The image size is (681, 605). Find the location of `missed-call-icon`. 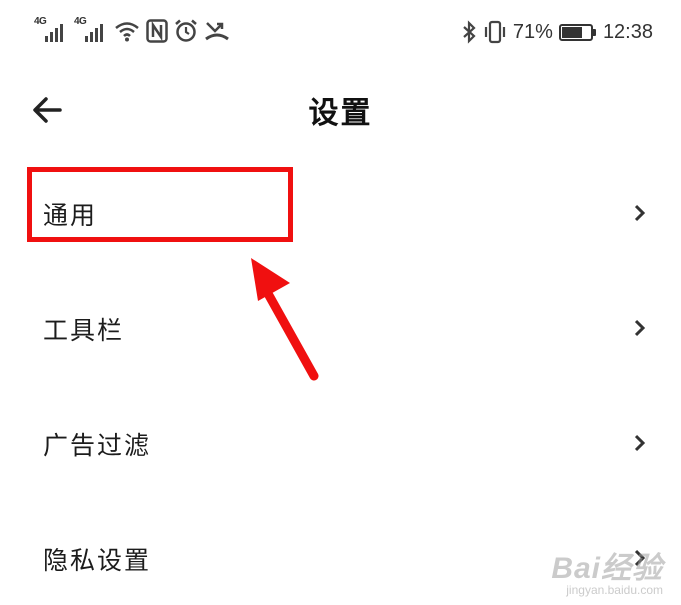

missed-call-icon is located at coordinates (217, 31).